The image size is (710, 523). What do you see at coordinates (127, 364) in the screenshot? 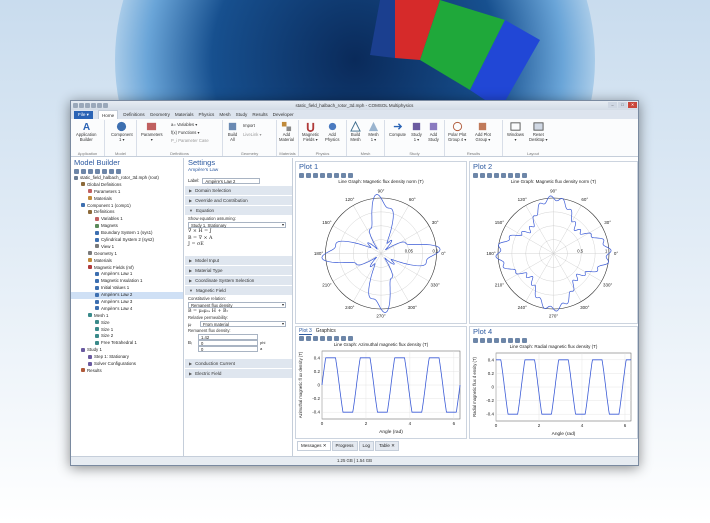
I see `tree-item: Solver Configurations` at bounding box center [127, 364].